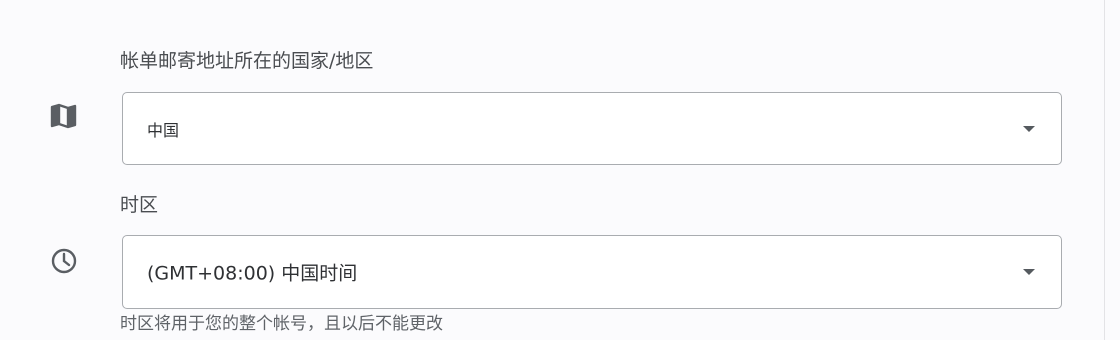  I want to click on billing-country-value: 中国, so click(163, 130).